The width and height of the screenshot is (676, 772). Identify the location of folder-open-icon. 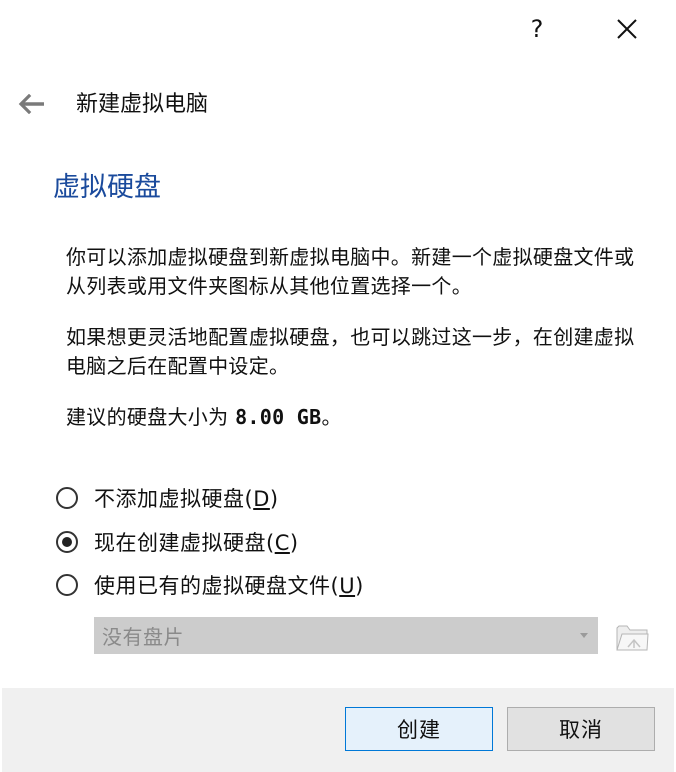
(632, 638).